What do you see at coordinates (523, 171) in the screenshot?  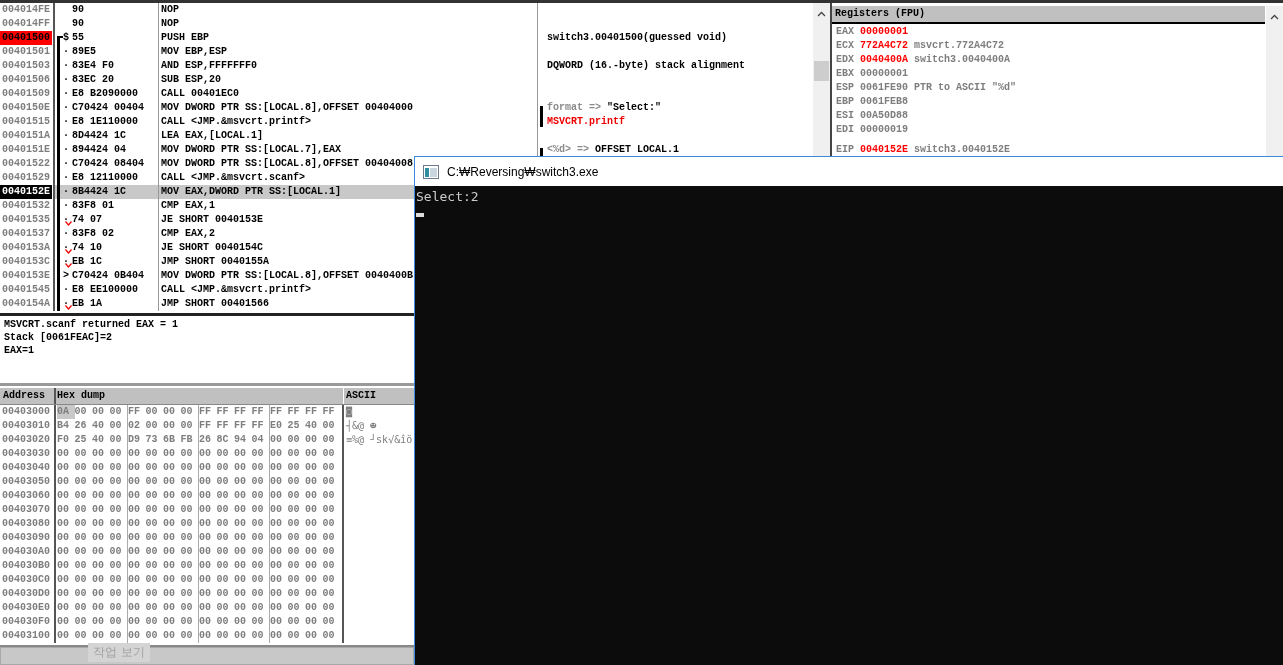 I see `window-title: C:₩Reversing₩switch3.exe` at bounding box center [523, 171].